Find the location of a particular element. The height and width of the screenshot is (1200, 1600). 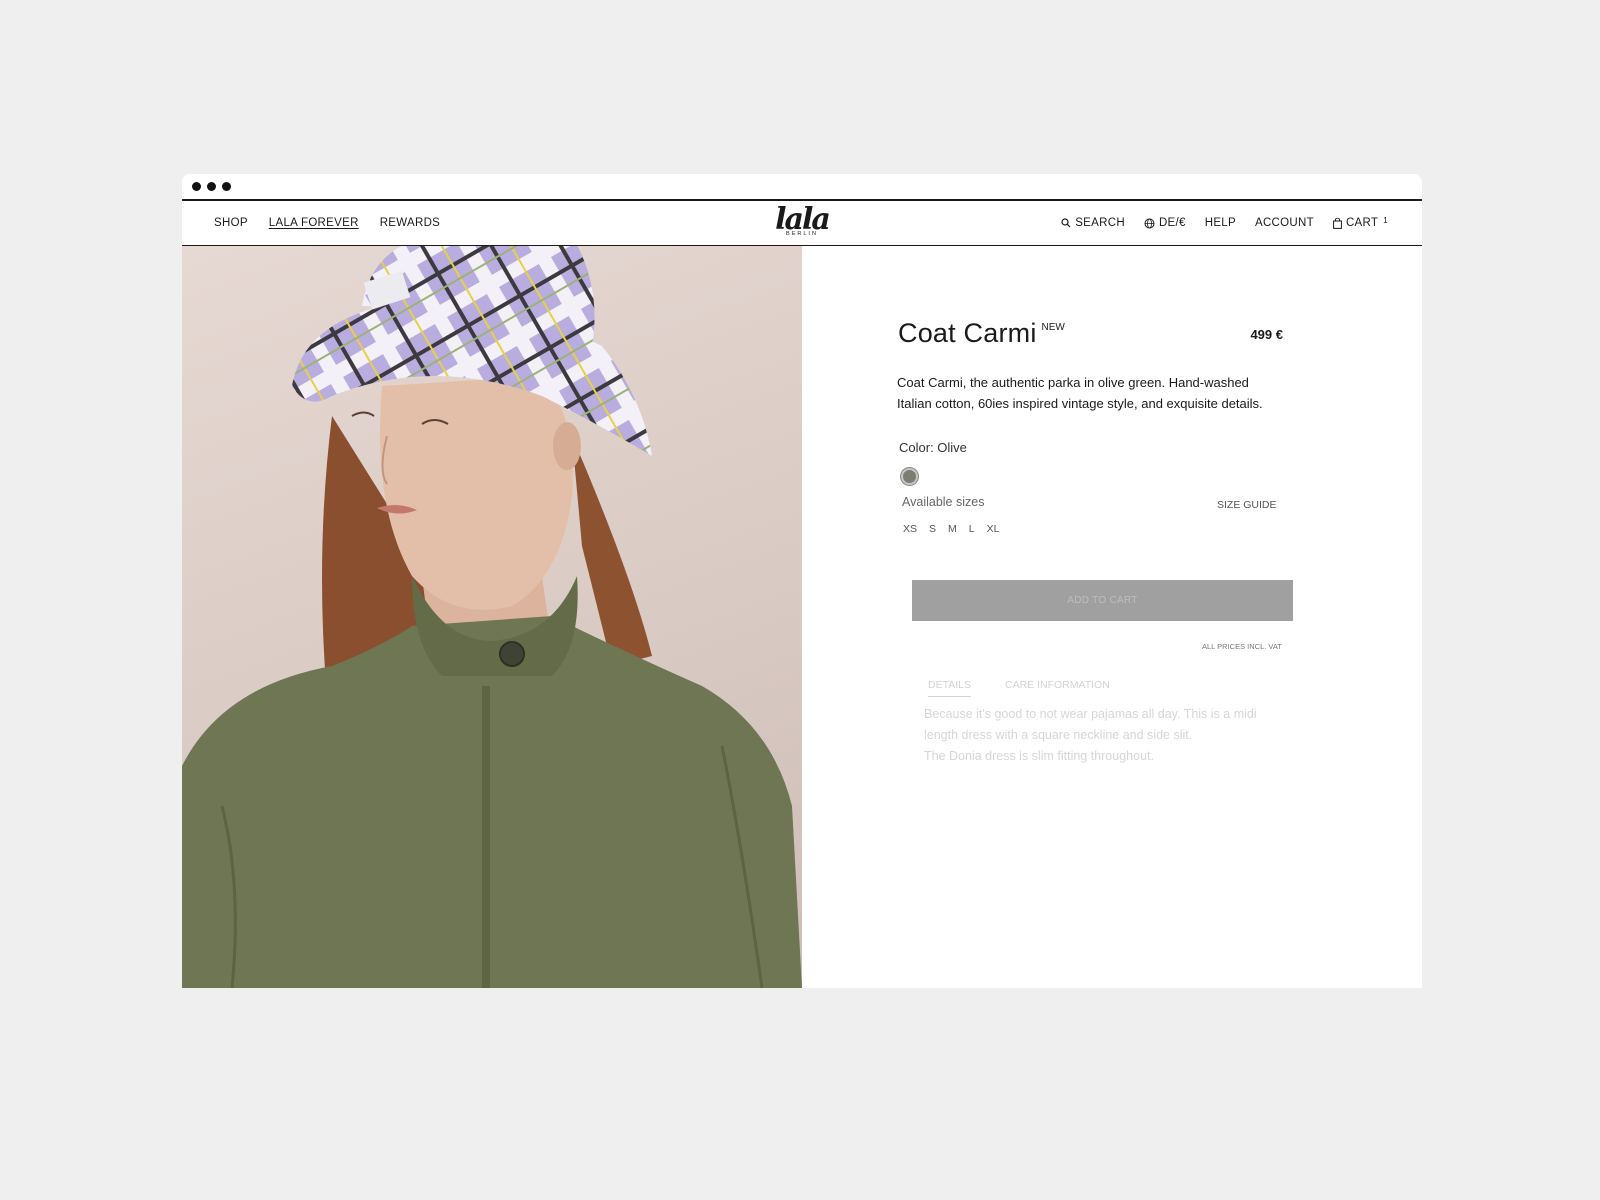

size-option-s: S is located at coordinates (932, 529).